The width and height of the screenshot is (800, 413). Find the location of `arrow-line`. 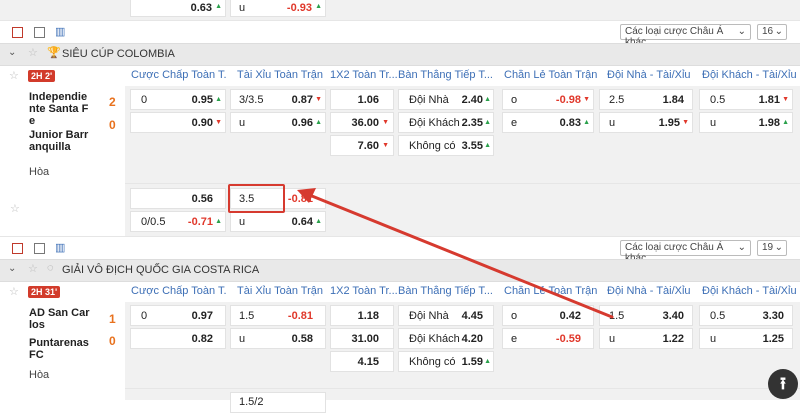

arrow-line is located at coordinates (457, 254).